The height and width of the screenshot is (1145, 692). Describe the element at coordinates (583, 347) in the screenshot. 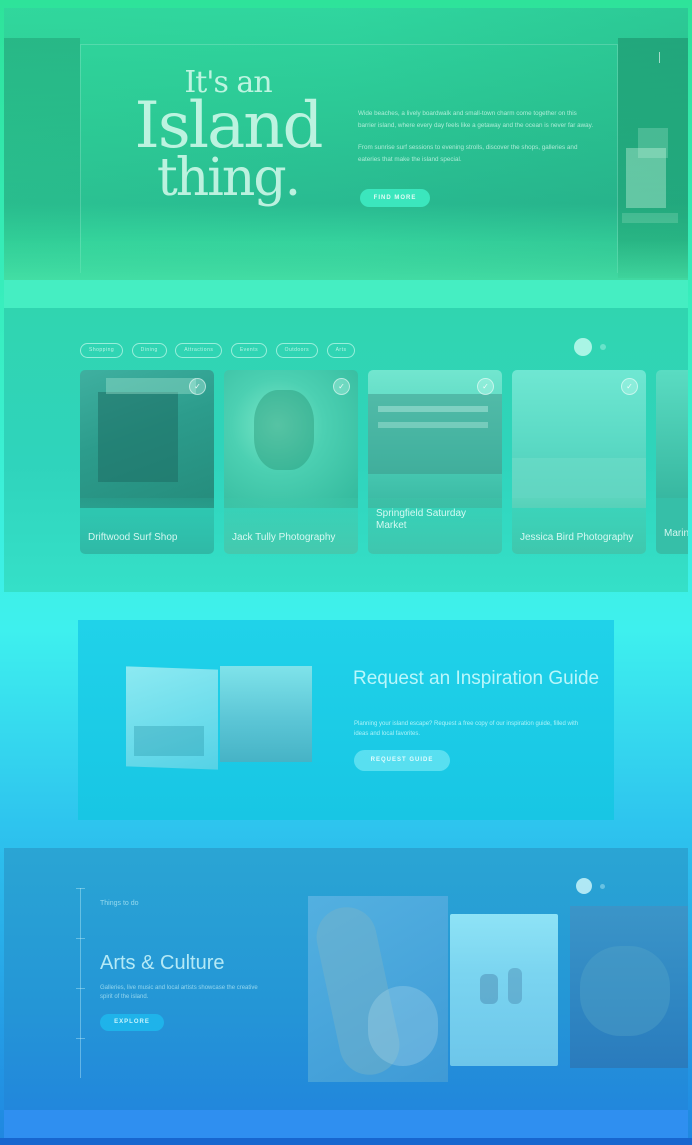

I see `slider-prev-dot` at that location.